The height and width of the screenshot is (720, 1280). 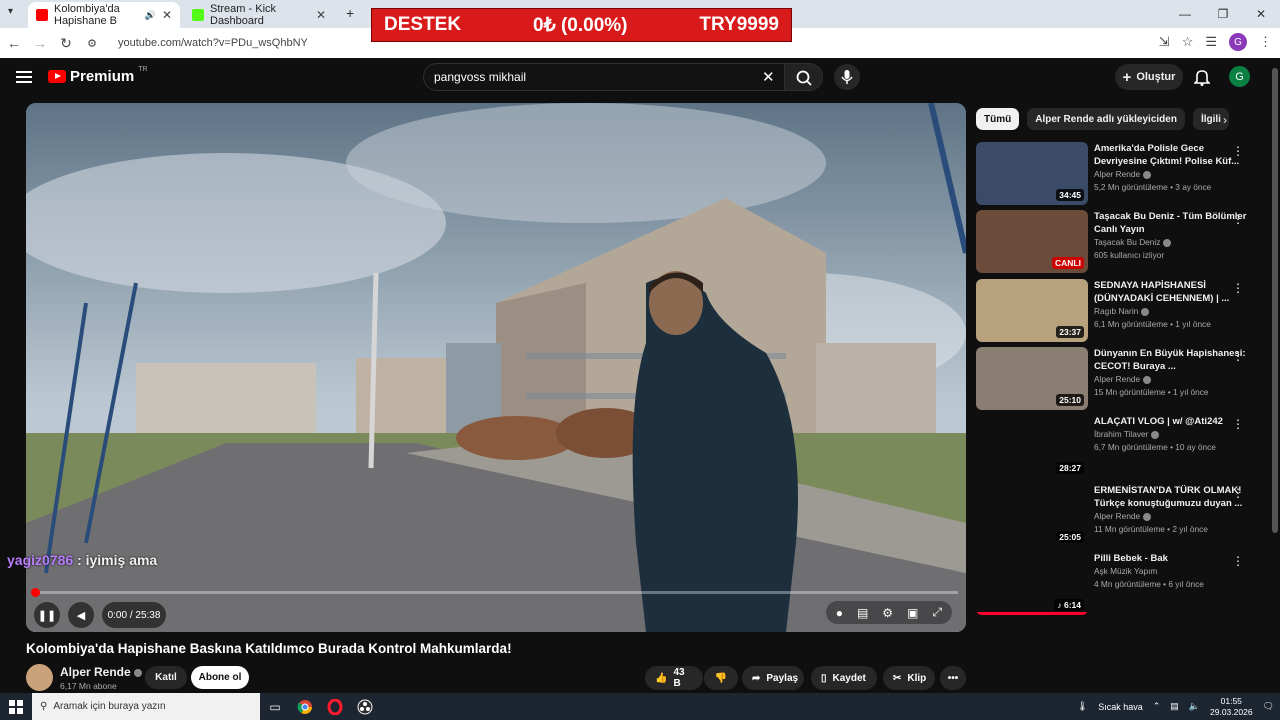 I want to click on chrome-icon, so click(x=305, y=706).